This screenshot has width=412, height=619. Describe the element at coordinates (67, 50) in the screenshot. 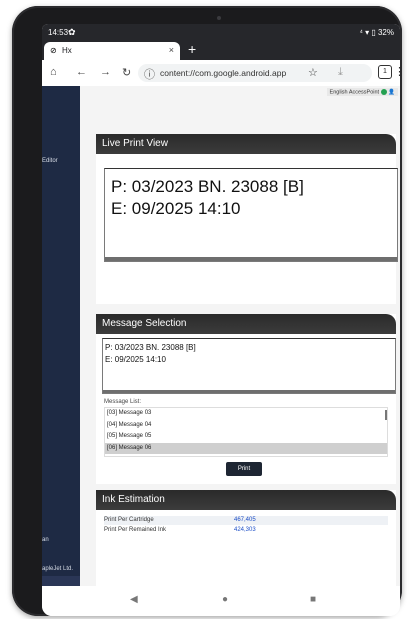

I see `tab-title: Hx` at that location.